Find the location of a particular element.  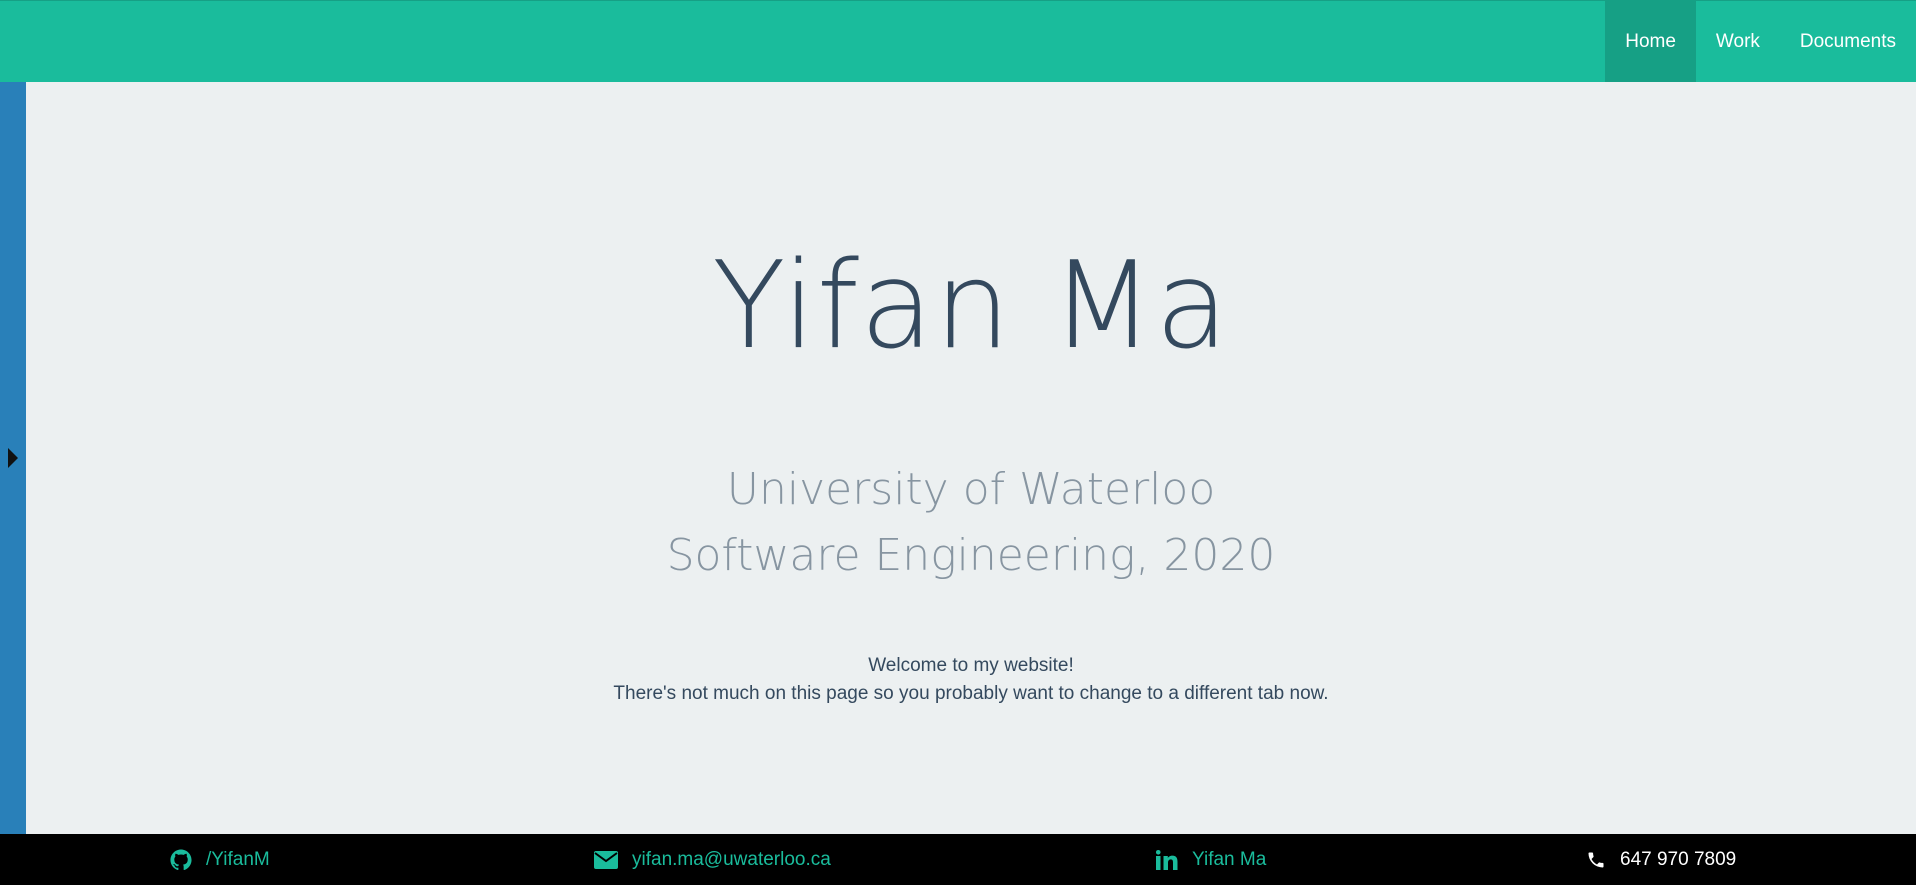

phone-icon is located at coordinates (1596, 860).